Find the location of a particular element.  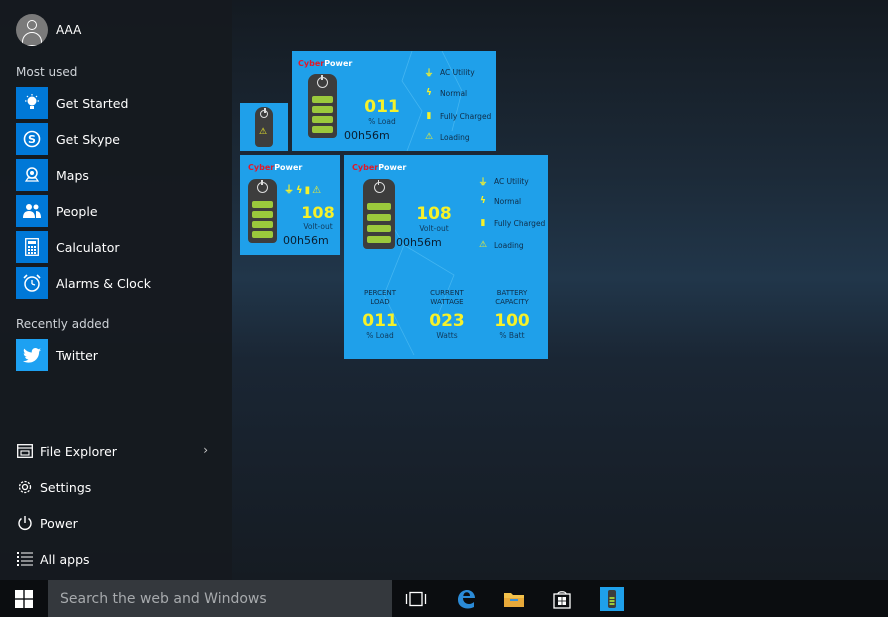

windows-logo-icon is located at coordinates (24, 598).